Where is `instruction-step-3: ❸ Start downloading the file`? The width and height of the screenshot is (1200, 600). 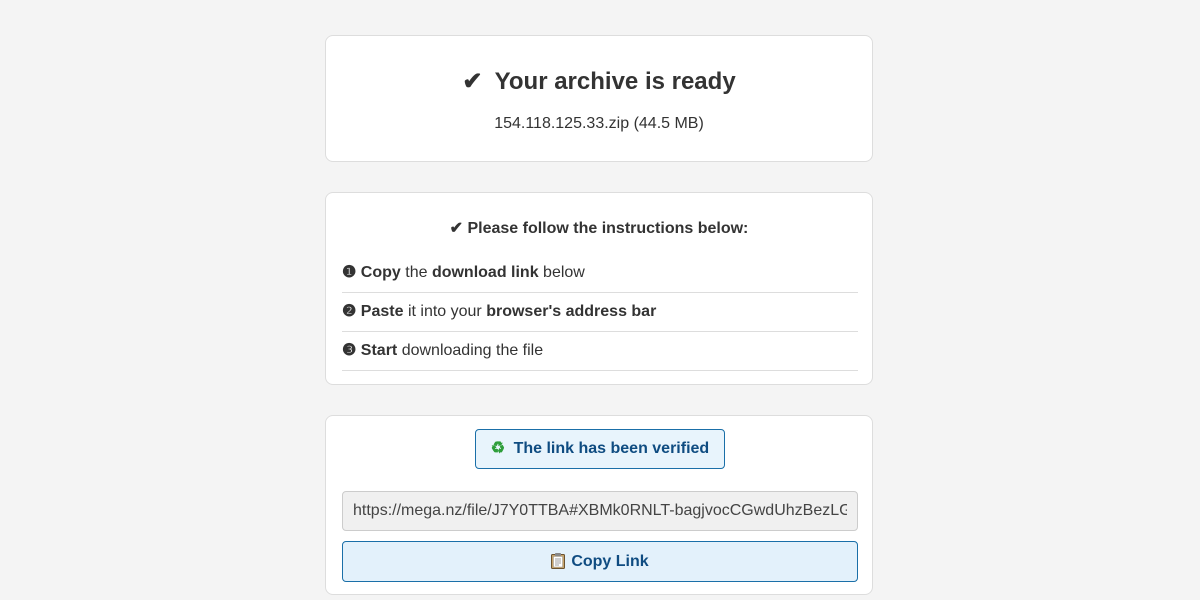 instruction-step-3: ❸ Start downloading the file is located at coordinates (600, 351).